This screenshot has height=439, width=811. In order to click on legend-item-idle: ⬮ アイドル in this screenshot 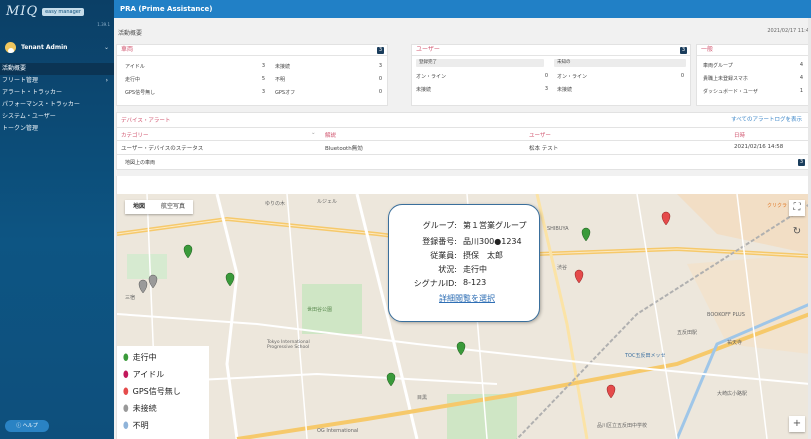, I will do `click(143, 374)`.